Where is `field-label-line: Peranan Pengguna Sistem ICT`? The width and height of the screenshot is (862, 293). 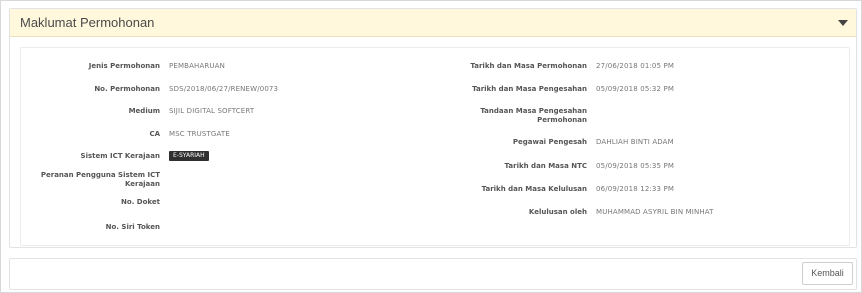 field-label-line: Peranan Pengguna Sistem ICT is located at coordinates (100, 175).